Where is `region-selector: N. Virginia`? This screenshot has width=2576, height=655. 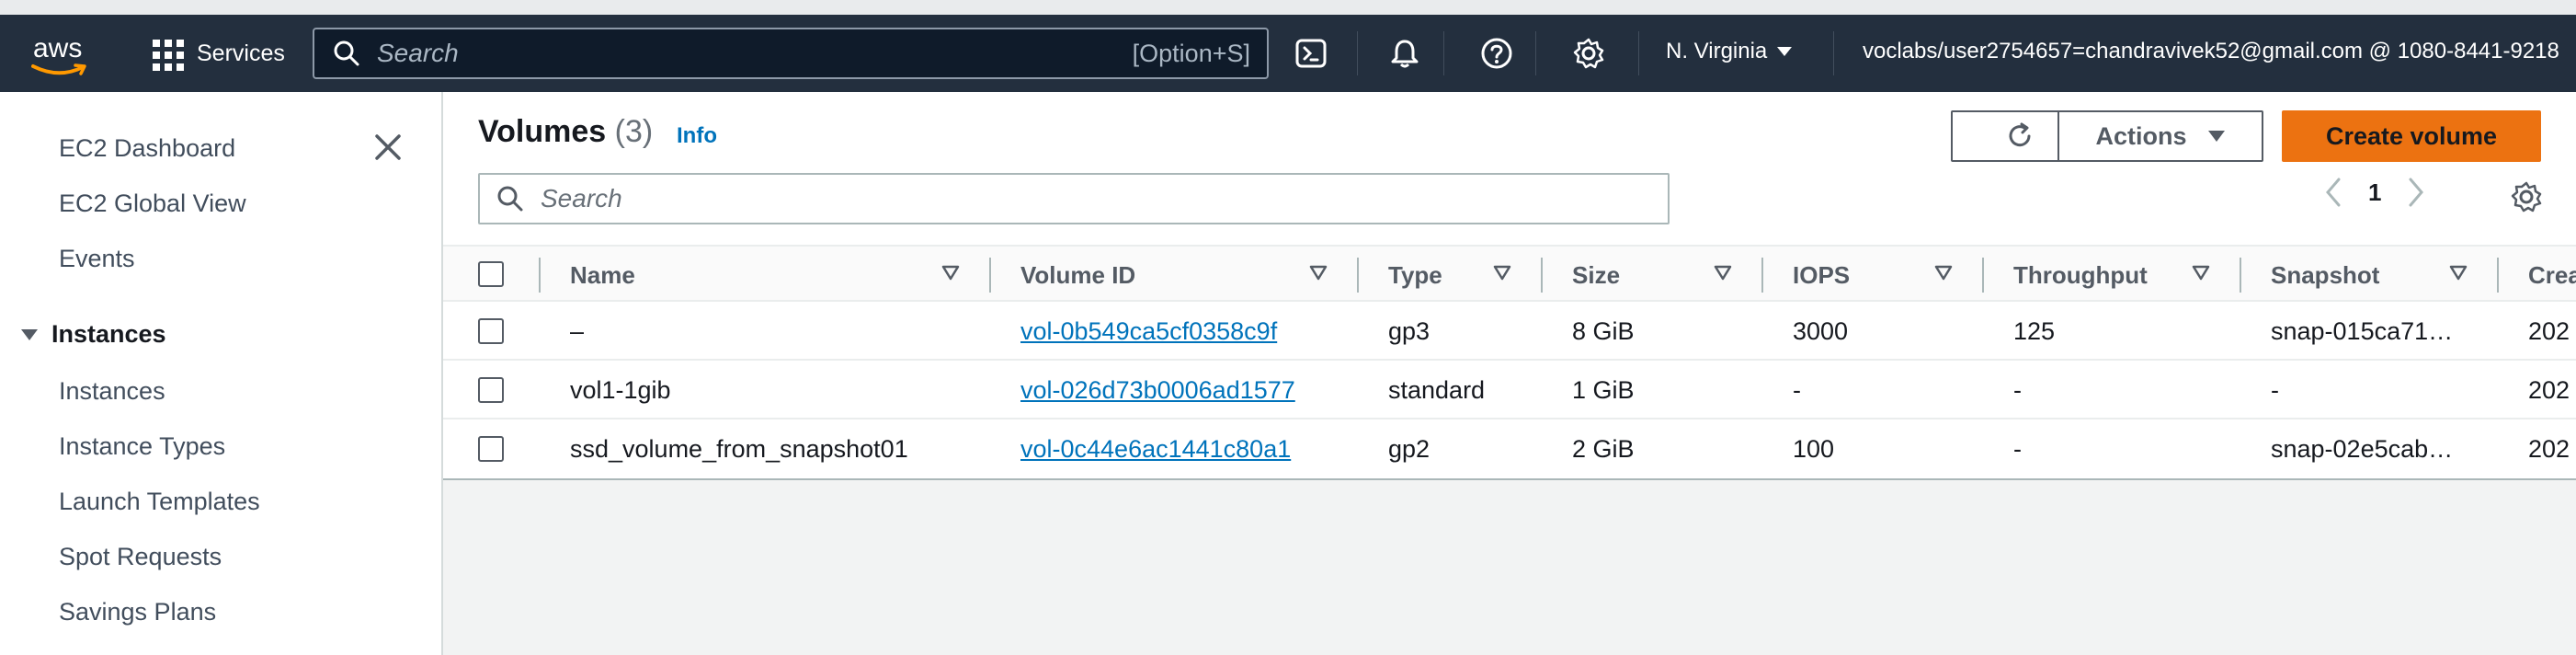 region-selector: N. Virginia is located at coordinates (1729, 51).